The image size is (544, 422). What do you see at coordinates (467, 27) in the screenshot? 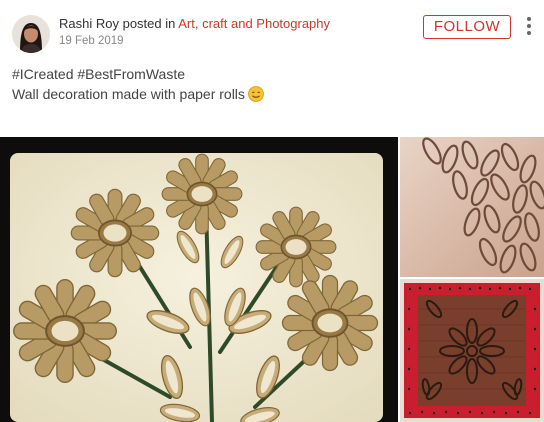
I see `follow-button: FOLLOW` at bounding box center [467, 27].